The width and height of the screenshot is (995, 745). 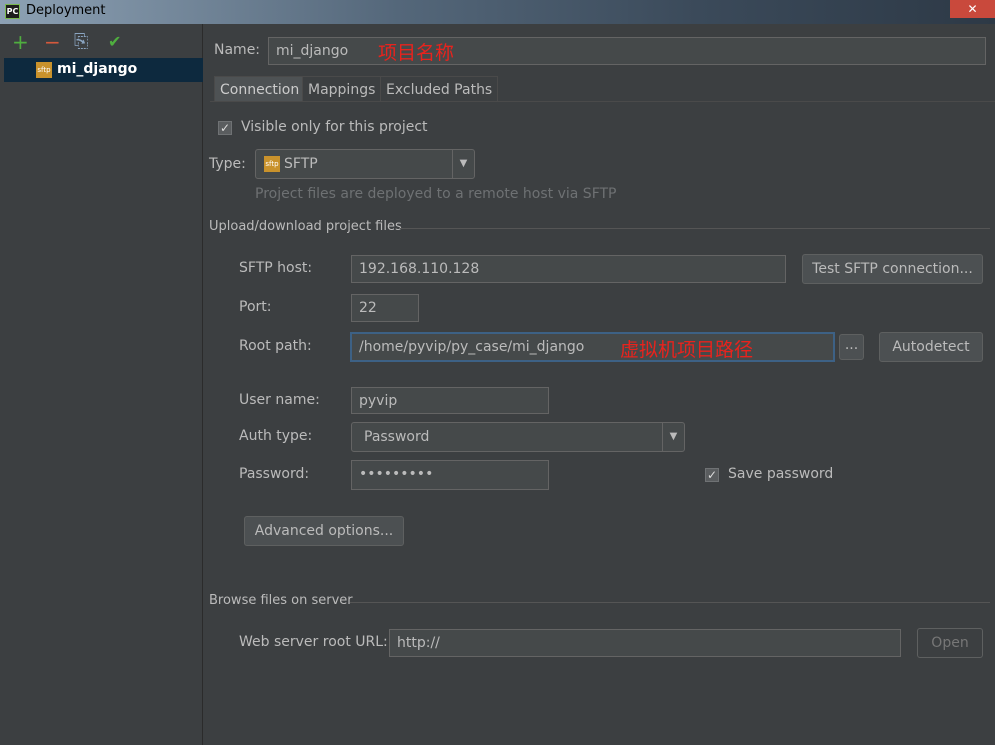 What do you see at coordinates (950, 643) in the screenshot?
I see `open-button: Open` at bounding box center [950, 643].